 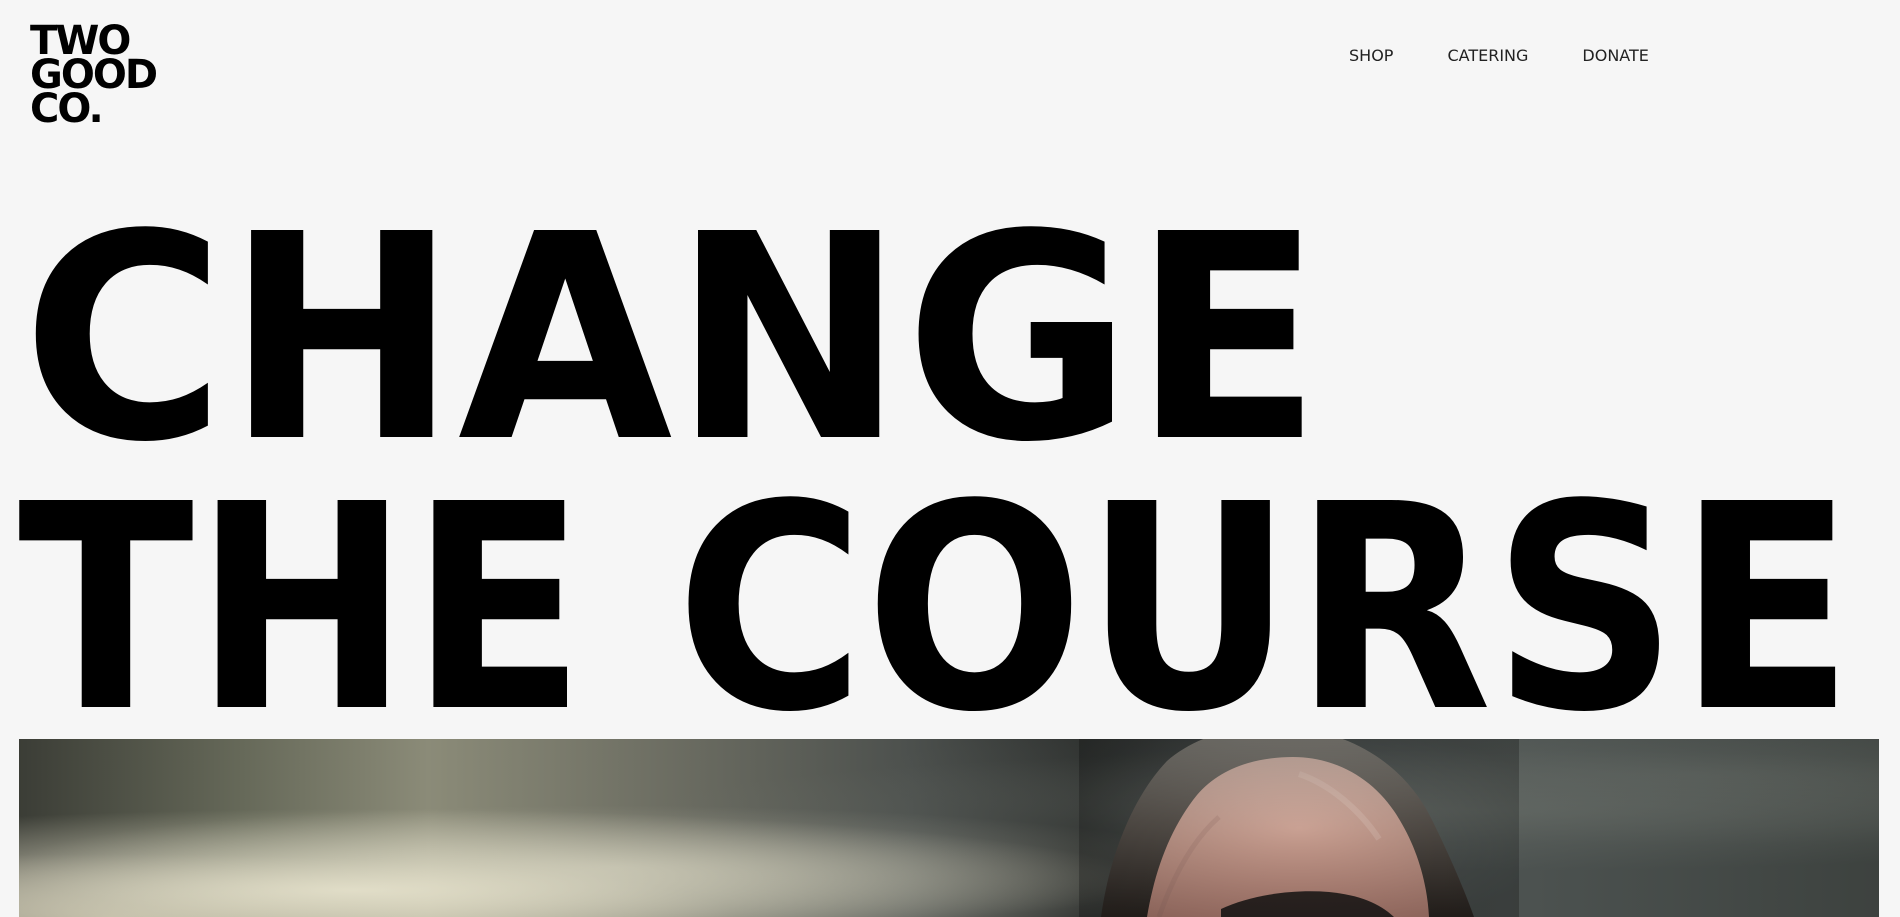 I want to click on brand-logo: TWO GOOD CO., so click(x=105, y=80).